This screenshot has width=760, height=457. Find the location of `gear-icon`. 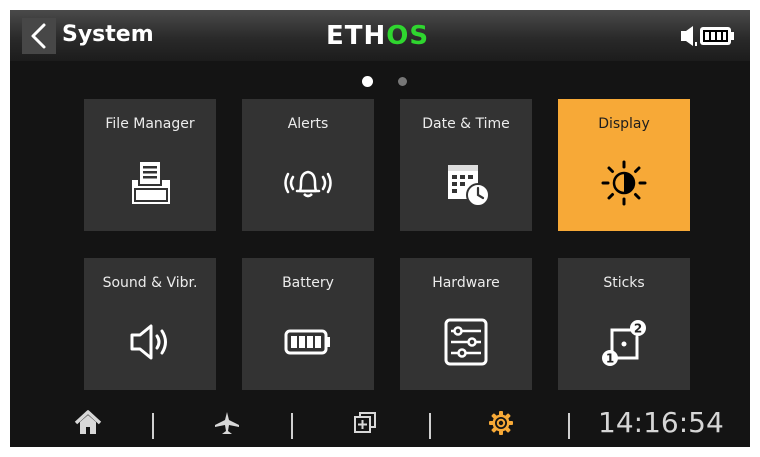

gear-icon is located at coordinates (501, 423).